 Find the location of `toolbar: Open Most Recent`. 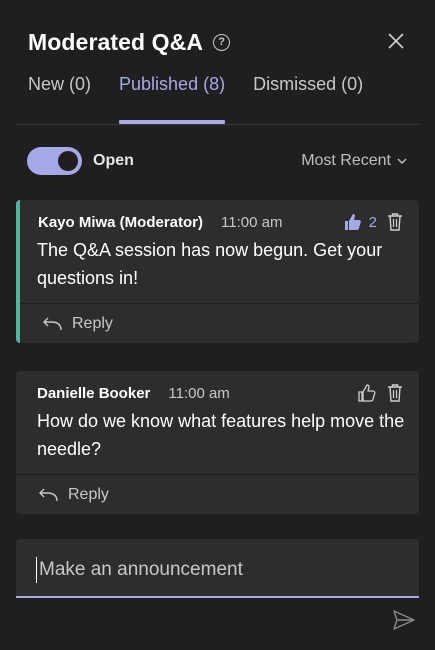

toolbar: Open Most Recent is located at coordinates (217, 161).